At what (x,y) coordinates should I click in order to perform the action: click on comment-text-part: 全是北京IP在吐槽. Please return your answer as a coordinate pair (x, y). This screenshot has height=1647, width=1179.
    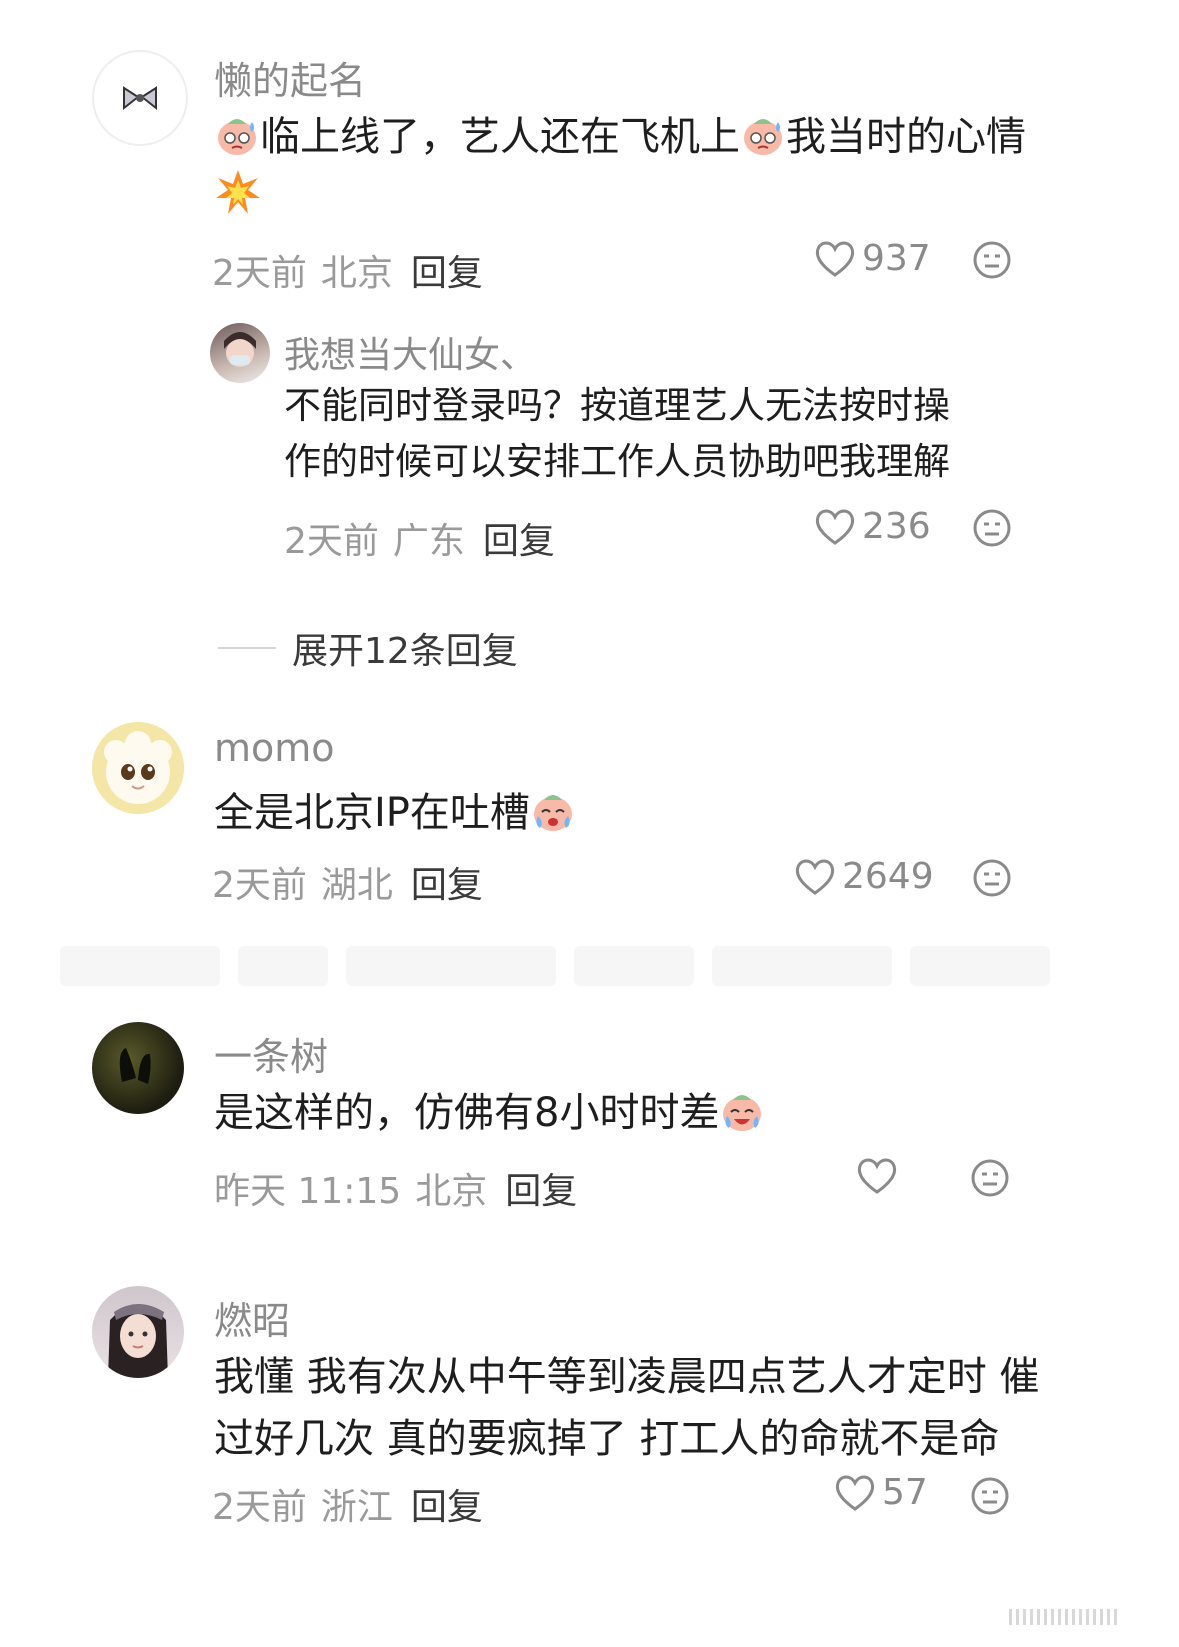
    Looking at the image, I should click on (372, 813).